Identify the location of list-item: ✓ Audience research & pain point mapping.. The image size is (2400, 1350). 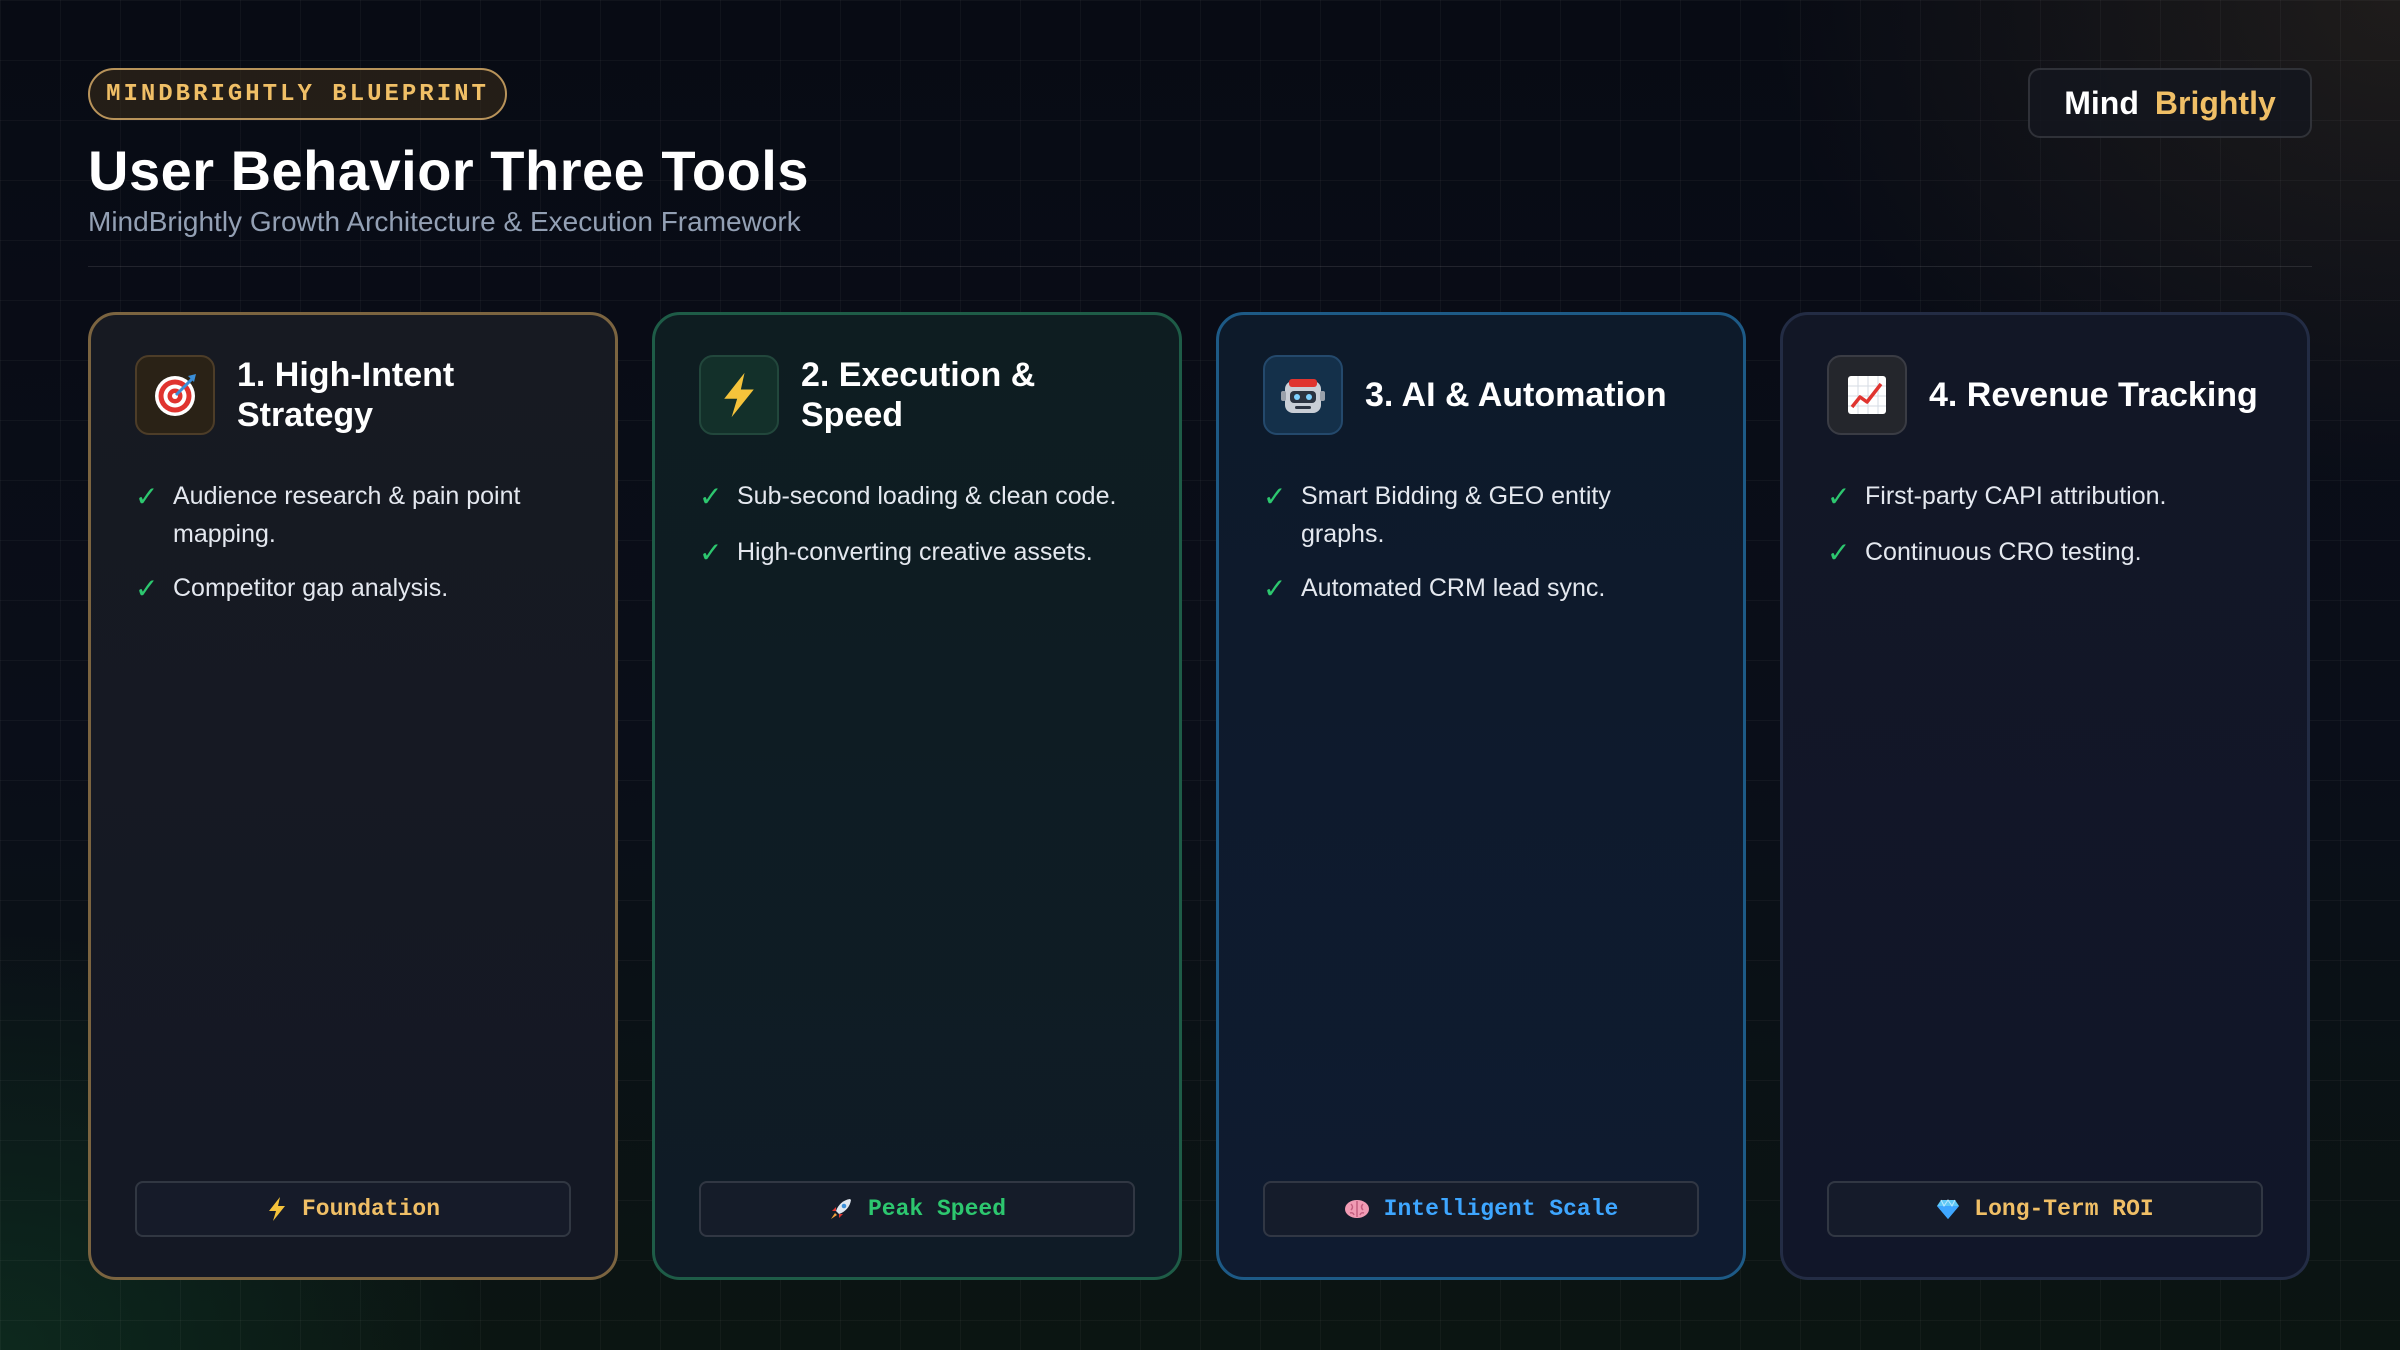
(353, 515).